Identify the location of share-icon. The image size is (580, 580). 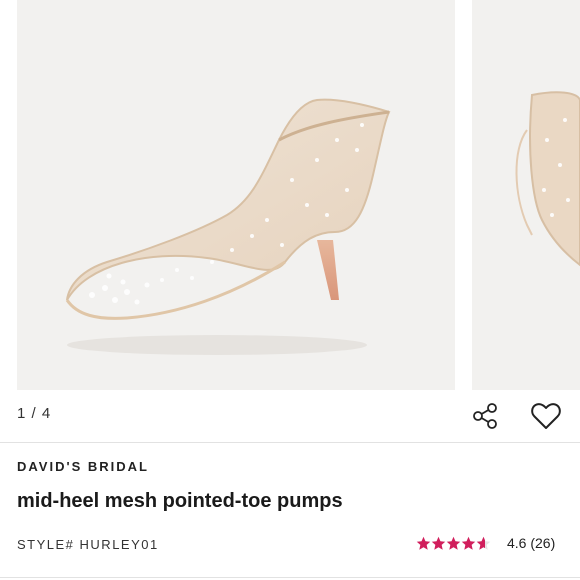
(485, 416).